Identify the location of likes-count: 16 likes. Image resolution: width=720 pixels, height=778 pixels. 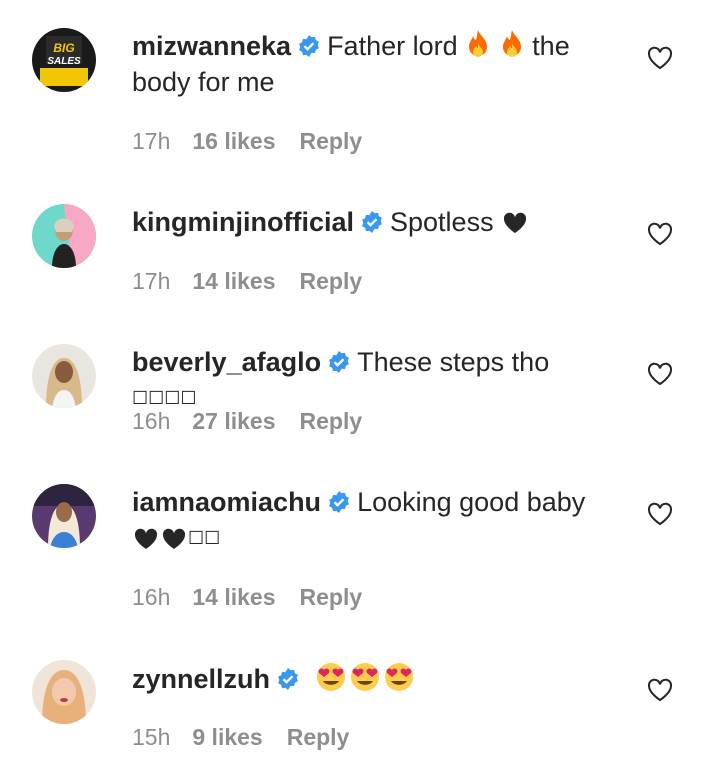
(233, 141).